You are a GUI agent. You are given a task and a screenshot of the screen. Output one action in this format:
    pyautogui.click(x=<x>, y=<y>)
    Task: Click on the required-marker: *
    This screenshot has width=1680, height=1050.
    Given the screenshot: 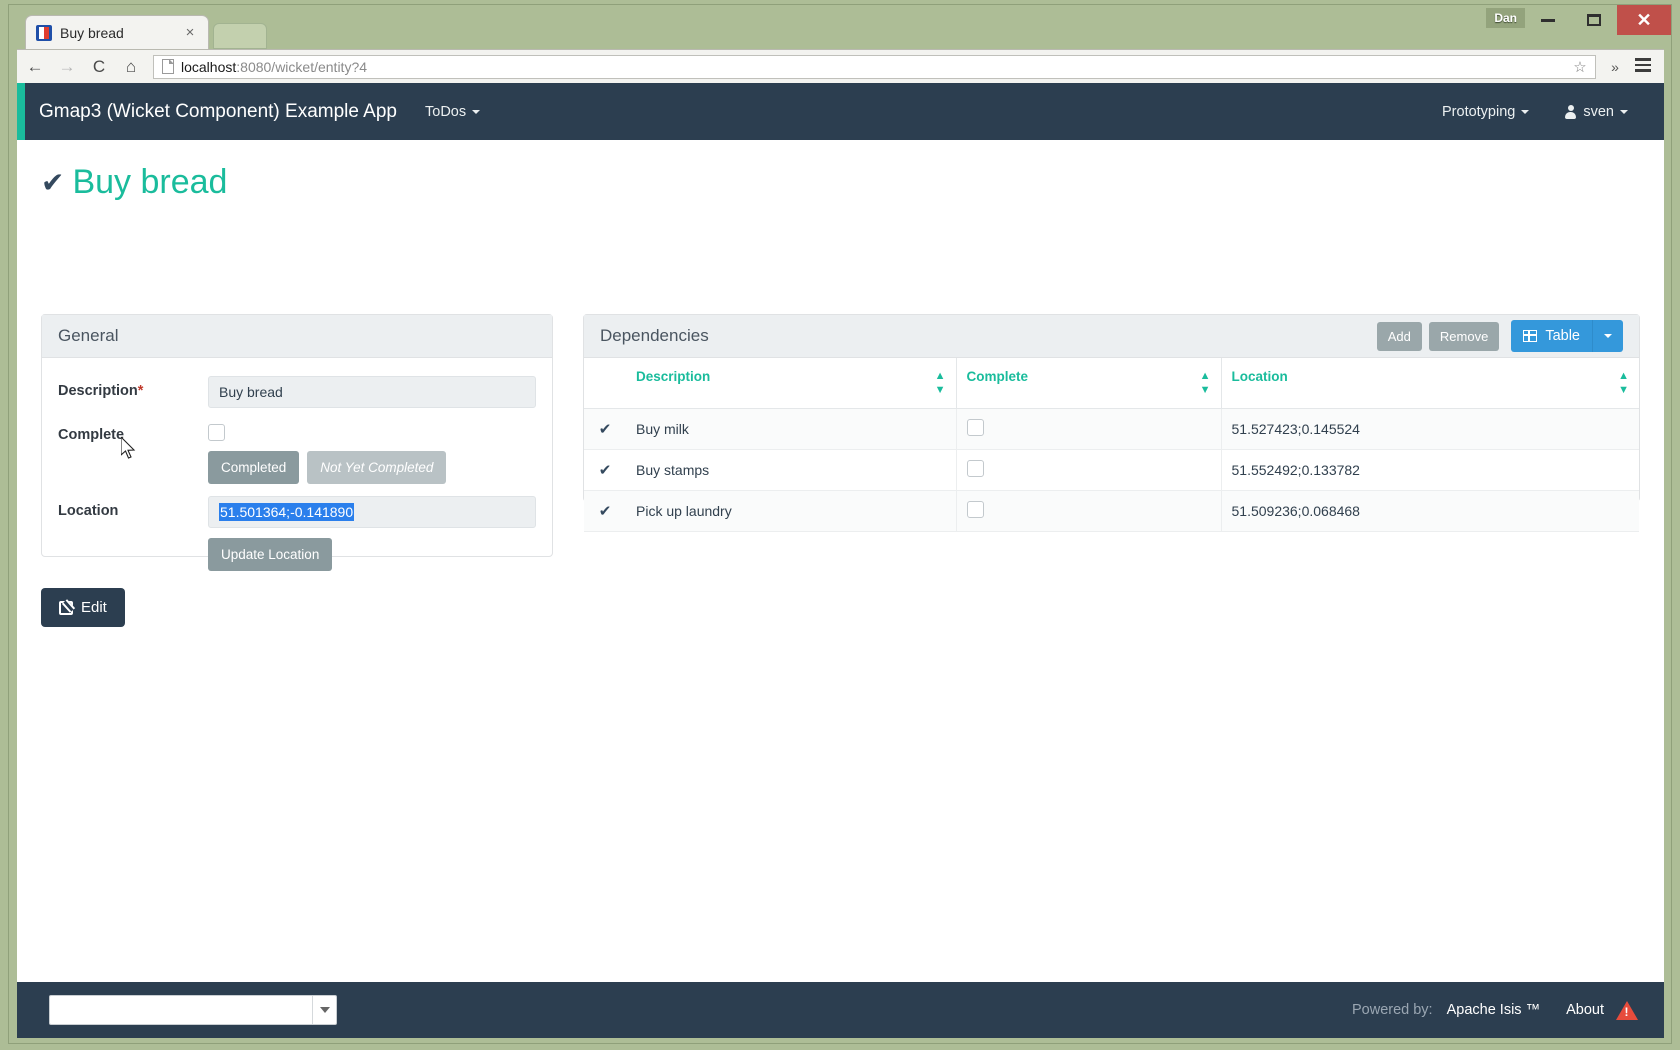 What is the action you would take?
    pyautogui.click(x=140, y=391)
    